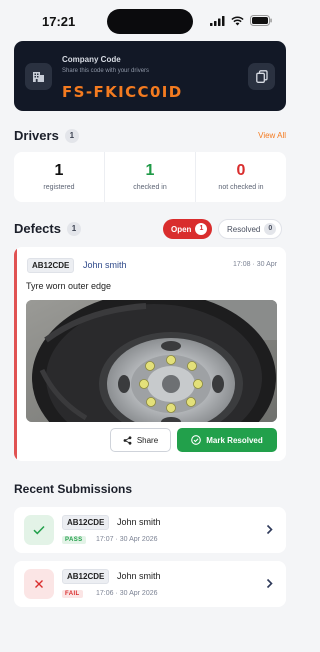 The image size is (320, 652). What do you see at coordinates (73, 228) in the screenshot?
I see `defects-count-badge: 1` at bounding box center [73, 228].